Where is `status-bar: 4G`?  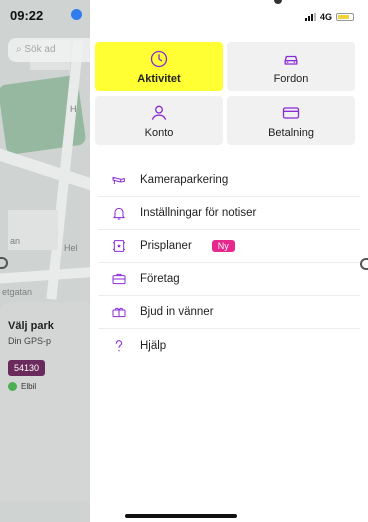 status-bar: 4G is located at coordinates (329, 17).